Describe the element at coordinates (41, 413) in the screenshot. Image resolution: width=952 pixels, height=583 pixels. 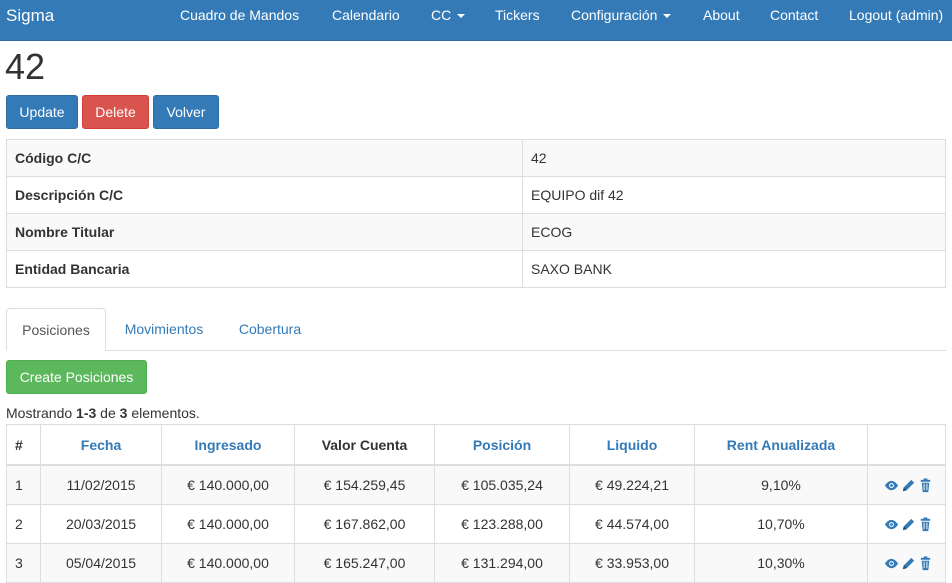
I see `summary-prefix: Mostrando` at that location.